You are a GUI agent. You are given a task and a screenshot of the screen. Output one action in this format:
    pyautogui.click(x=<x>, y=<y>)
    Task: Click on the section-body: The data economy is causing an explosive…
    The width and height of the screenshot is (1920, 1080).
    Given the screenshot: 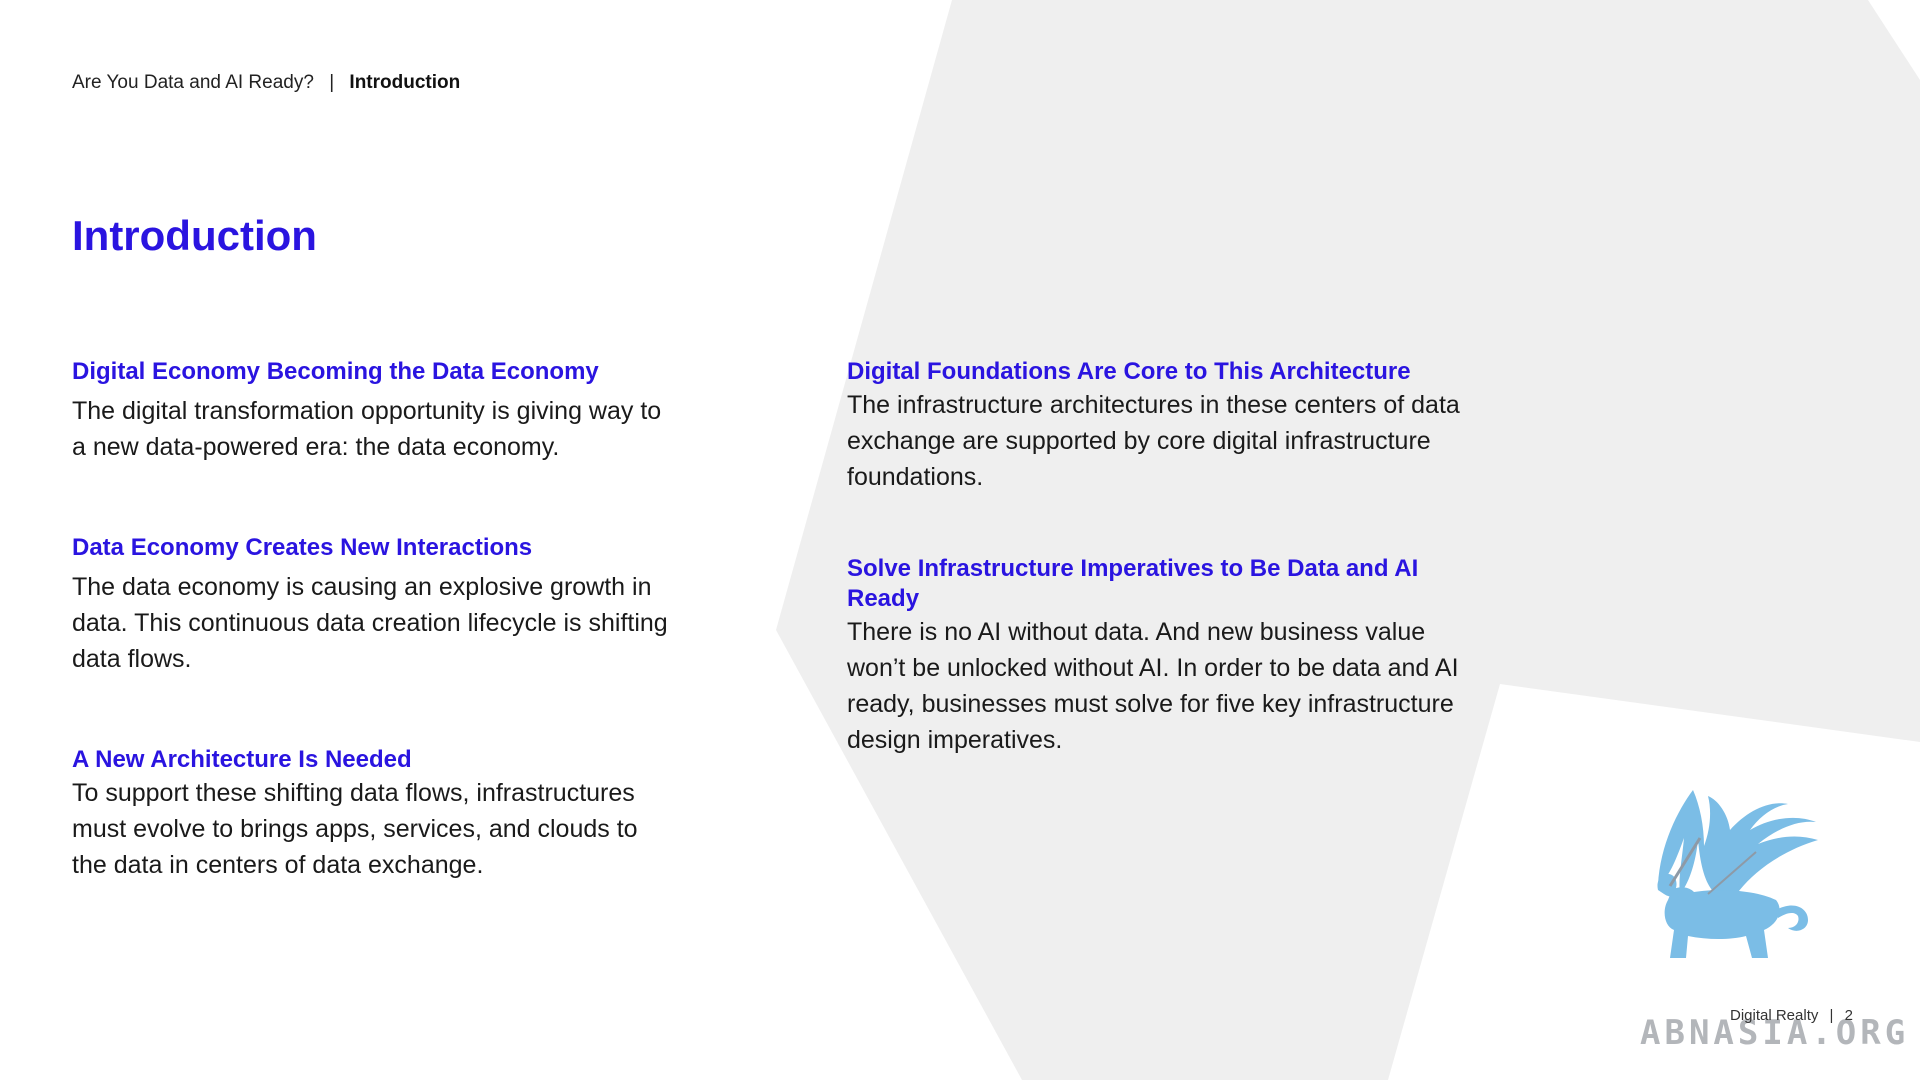 What is the action you would take?
    pyautogui.click(x=370, y=623)
    